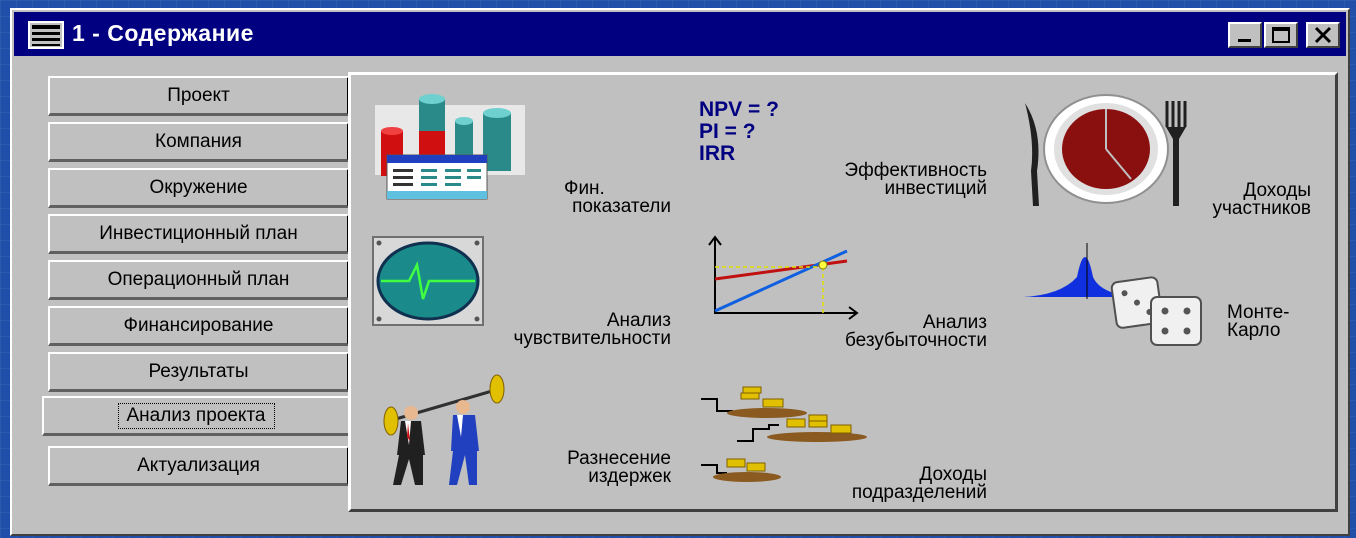 The width and height of the screenshot is (1356, 538). I want to click on tab-label: Финансирование, so click(198, 325).